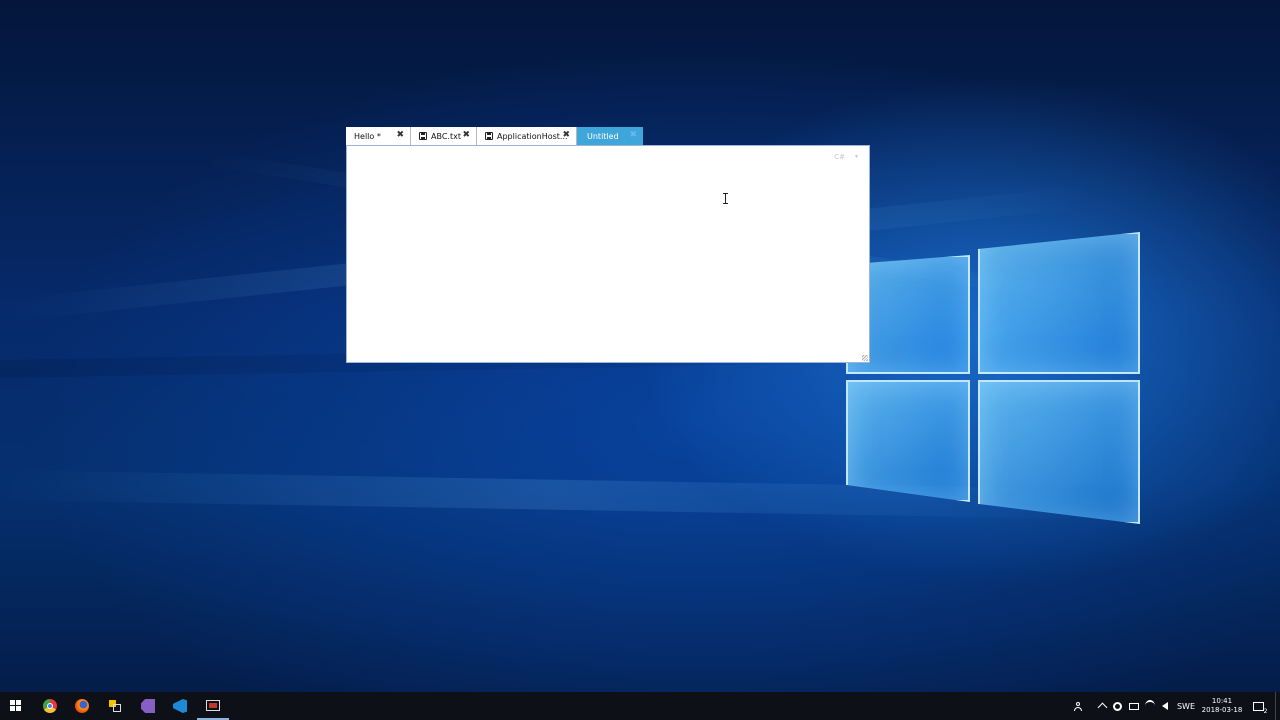  I want to click on show-hidden-icons-button, so click(1102, 706).